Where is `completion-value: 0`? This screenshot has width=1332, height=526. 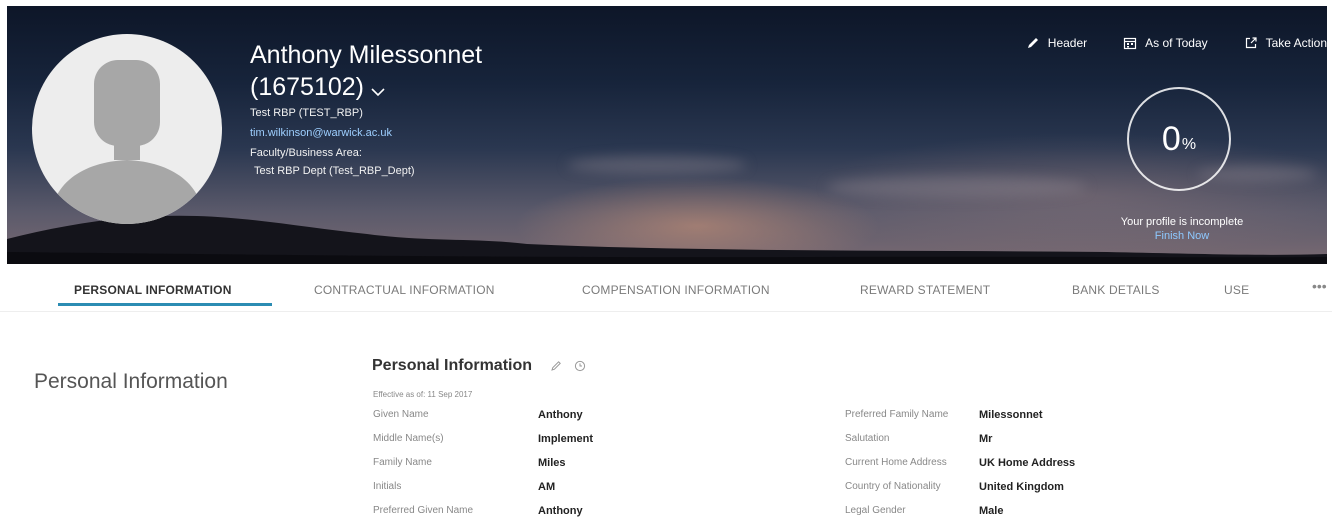
completion-value: 0 is located at coordinates (1171, 138).